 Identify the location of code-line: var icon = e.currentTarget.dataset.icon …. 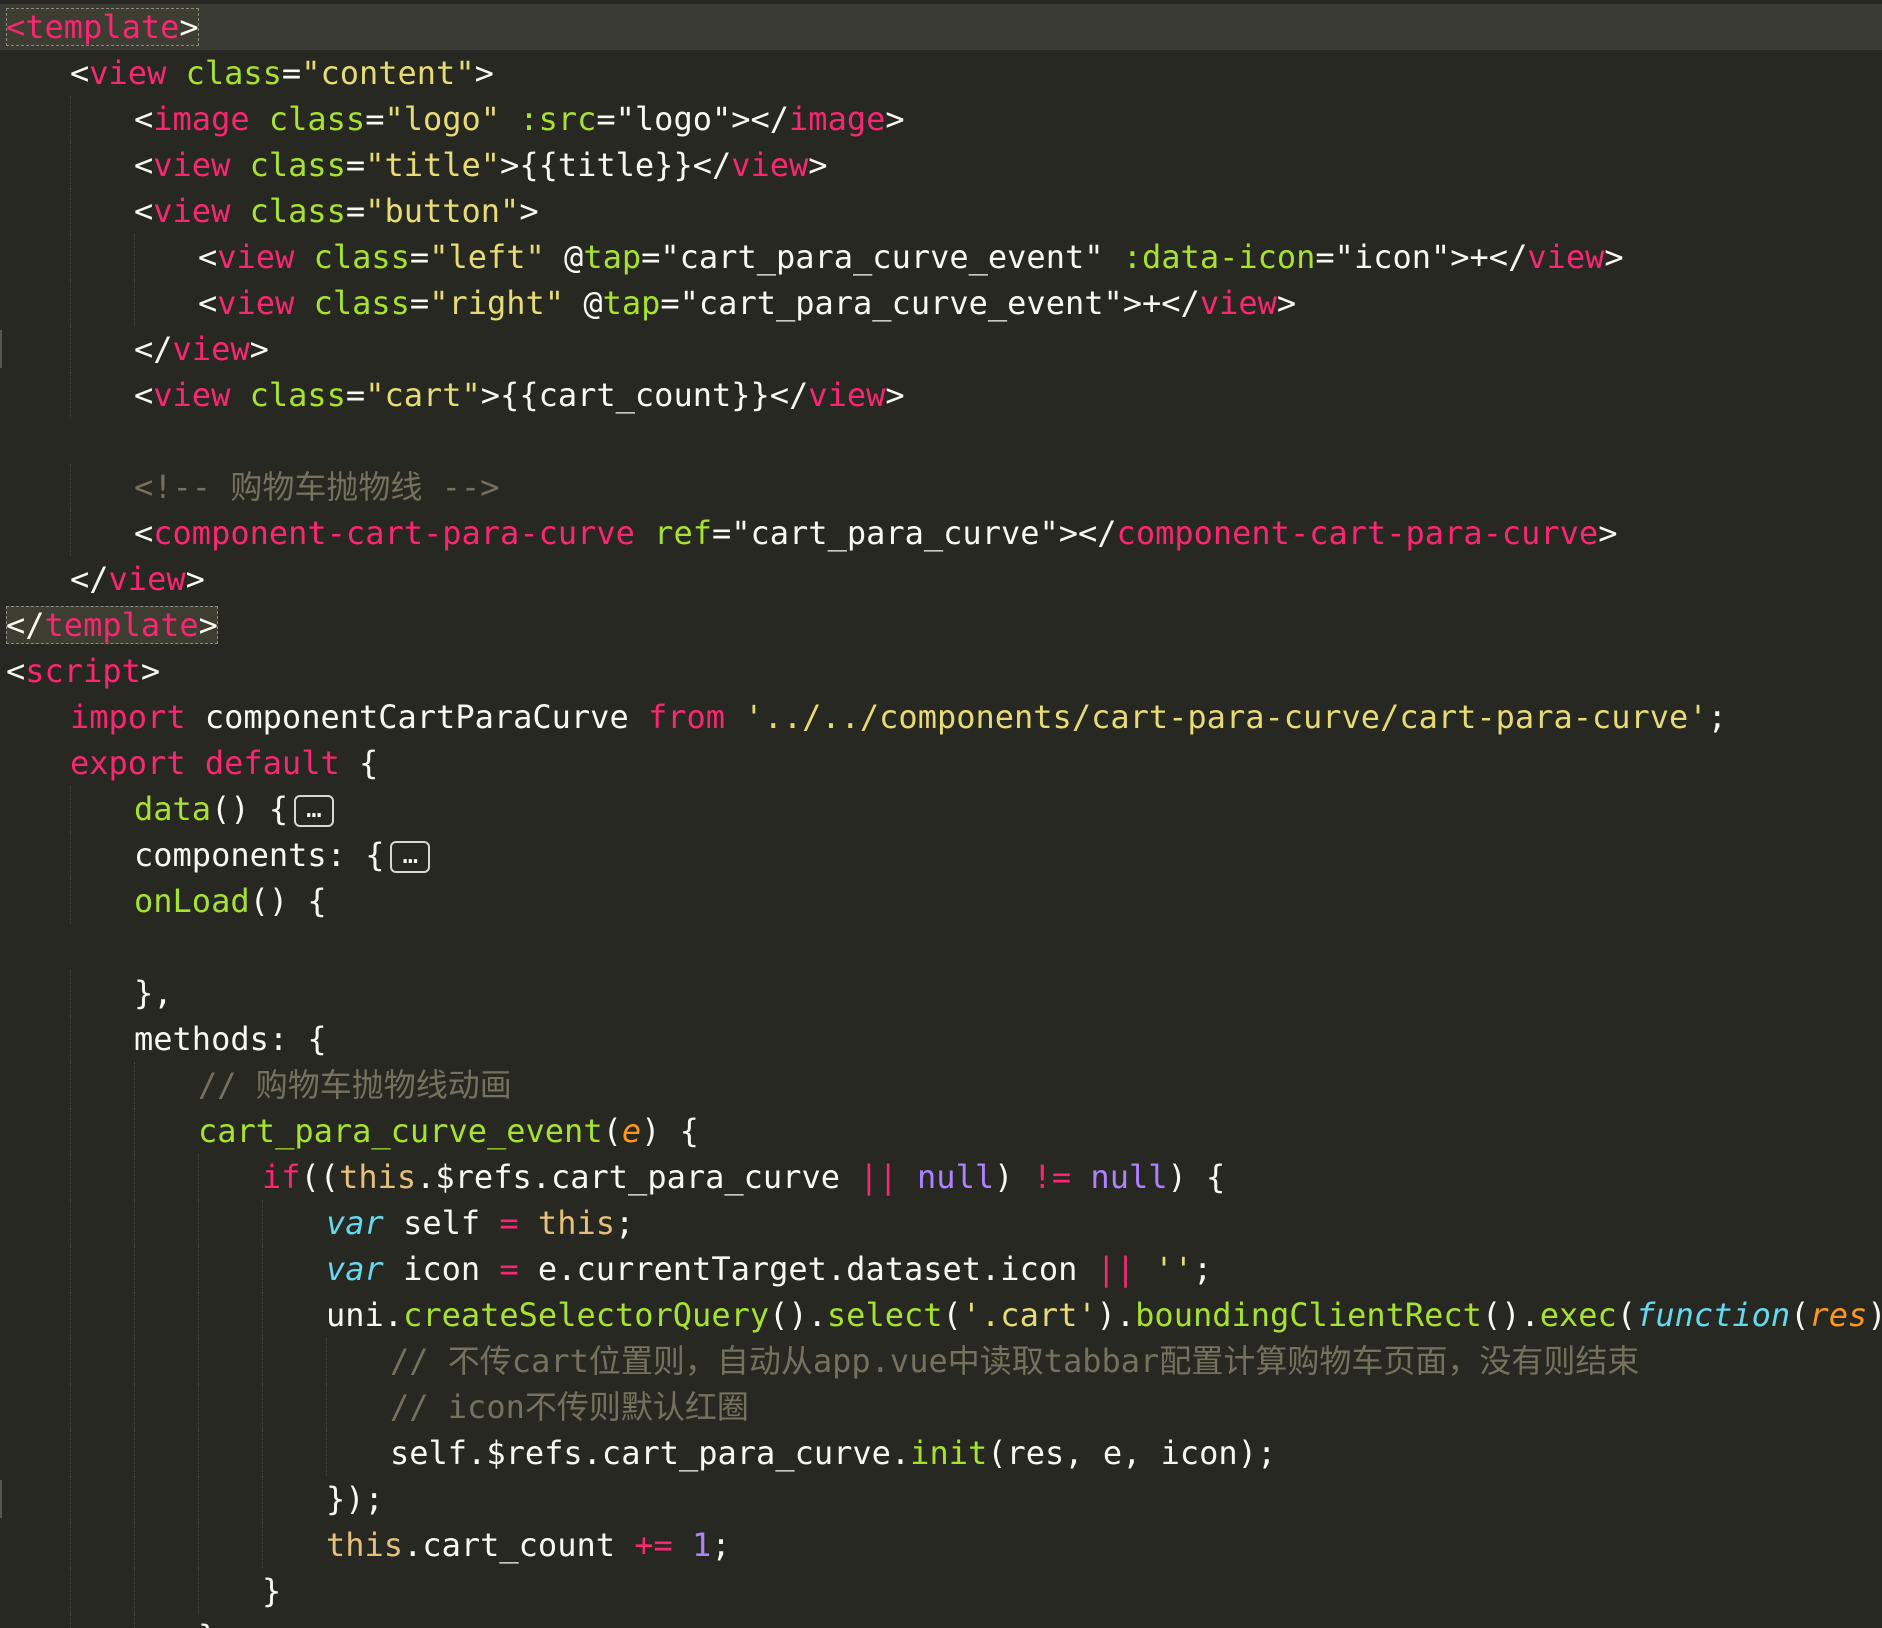
(941, 1269).